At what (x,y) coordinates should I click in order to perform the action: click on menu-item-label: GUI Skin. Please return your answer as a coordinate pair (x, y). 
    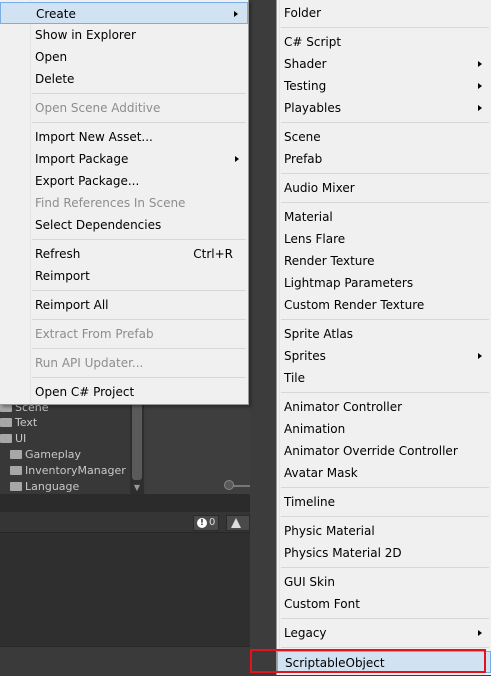
    Looking at the image, I should click on (309, 582).